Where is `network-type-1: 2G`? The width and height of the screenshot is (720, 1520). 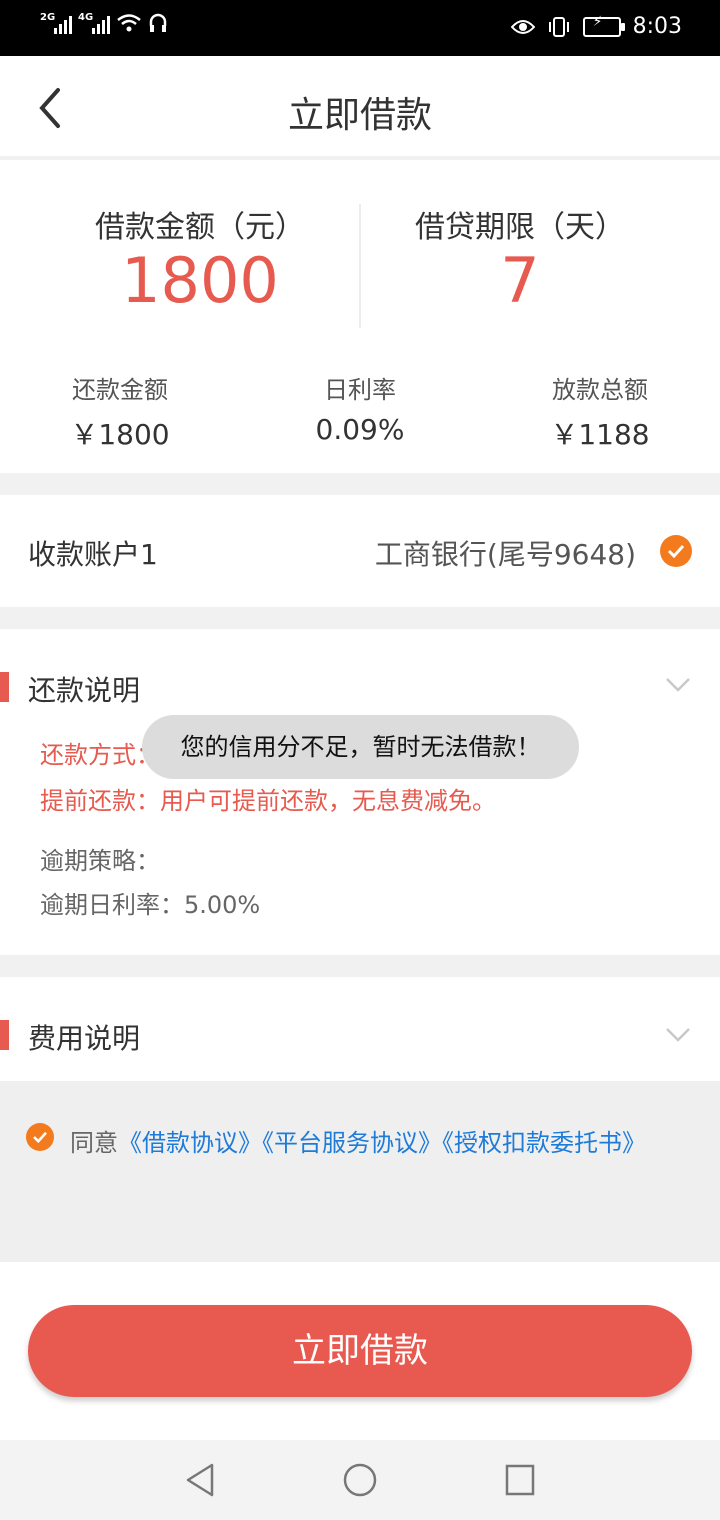 network-type-1: 2G is located at coordinates (48, 17).